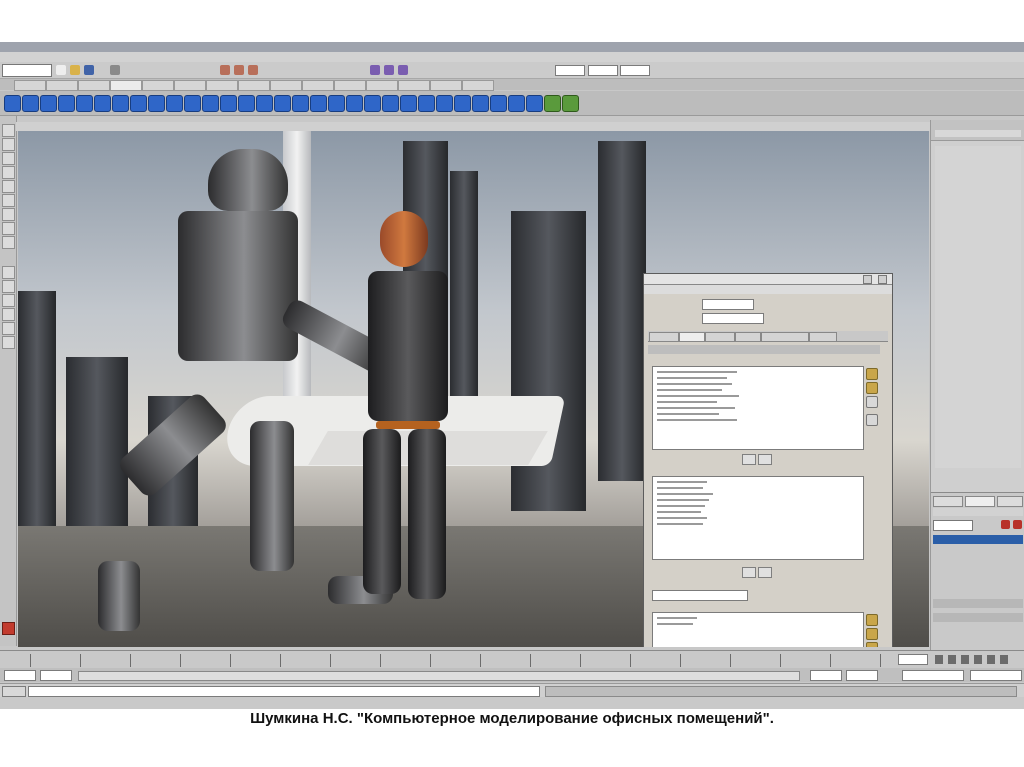 The width and height of the screenshot is (1024, 767). Describe the element at coordinates (952, 659) in the screenshot. I see `step-back-icon` at that location.